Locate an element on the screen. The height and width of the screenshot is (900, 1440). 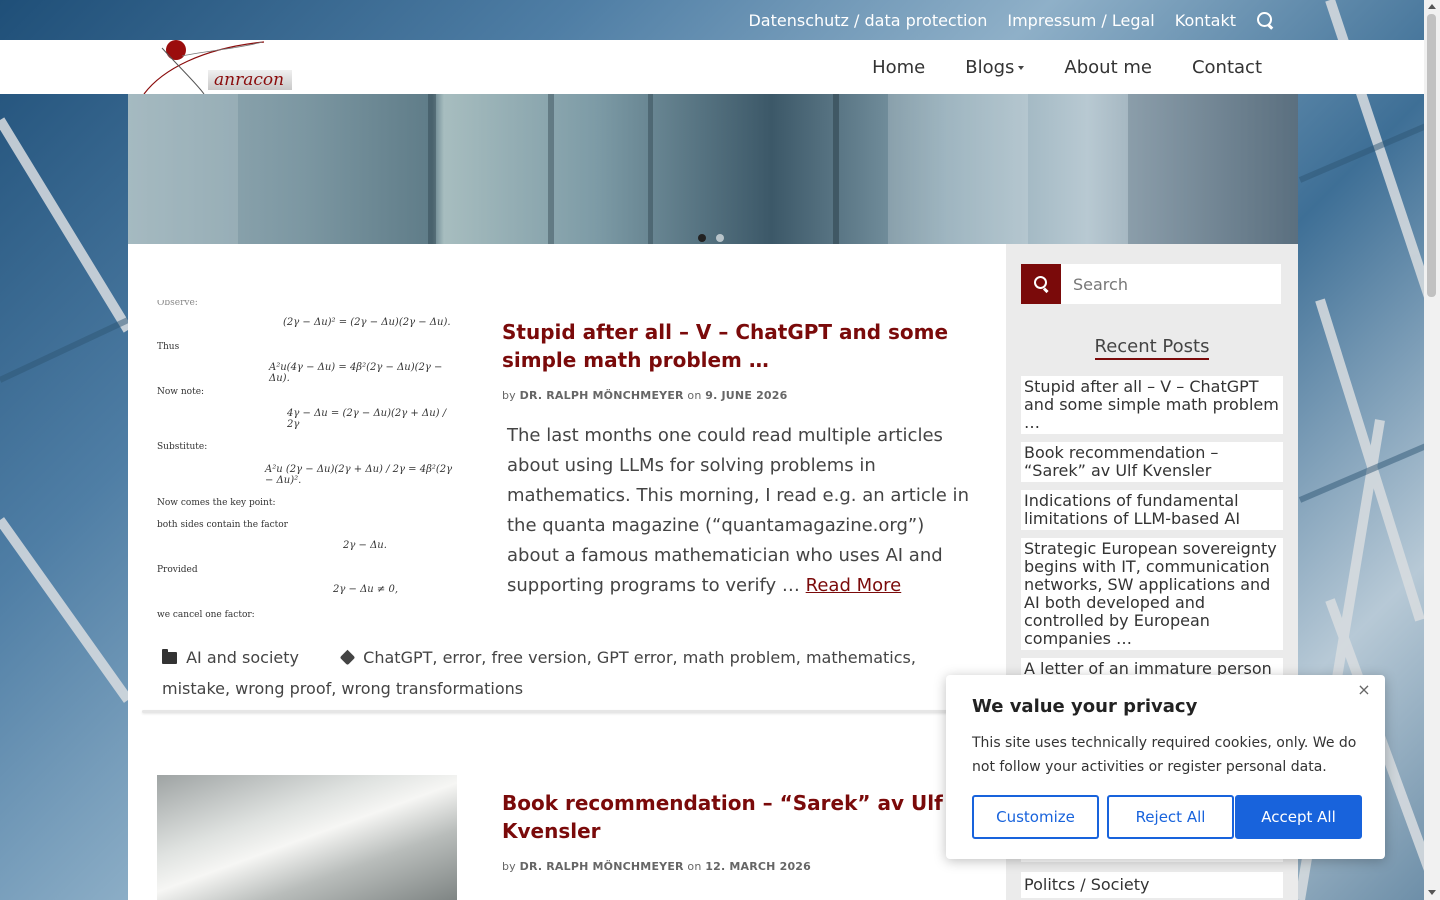
caret-down-icon is located at coordinates (1021, 67).